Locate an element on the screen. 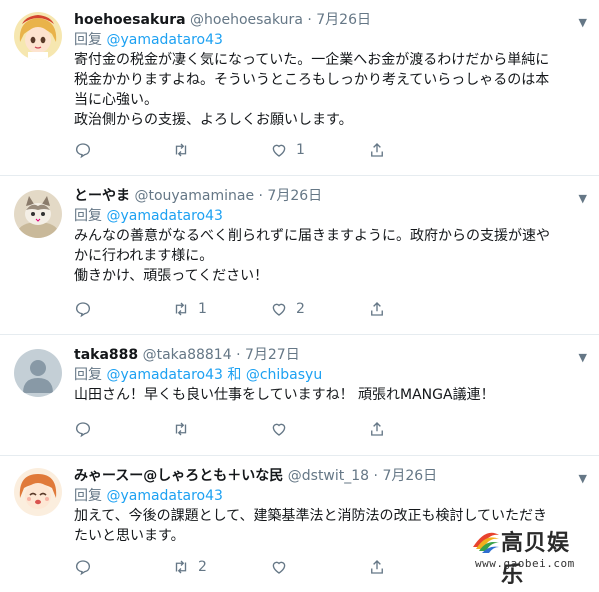 The image size is (599, 592). user-name: taka888 is located at coordinates (106, 355).